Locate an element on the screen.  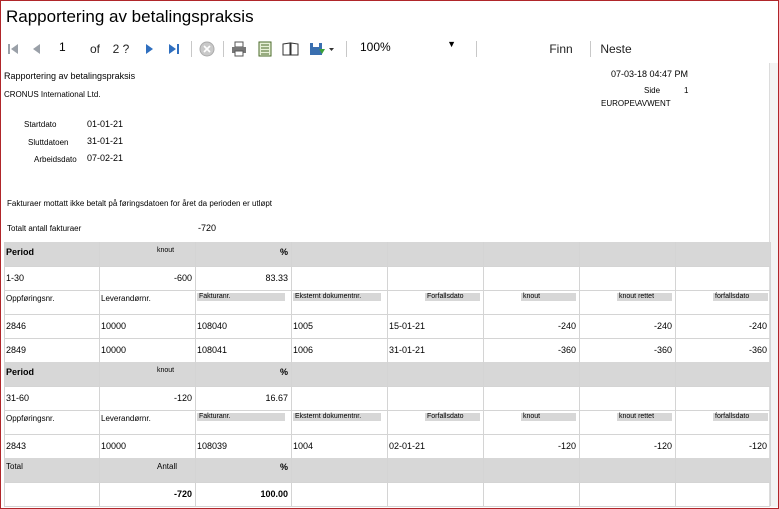
table-cell: 83.33 is located at coordinates (276, 278).